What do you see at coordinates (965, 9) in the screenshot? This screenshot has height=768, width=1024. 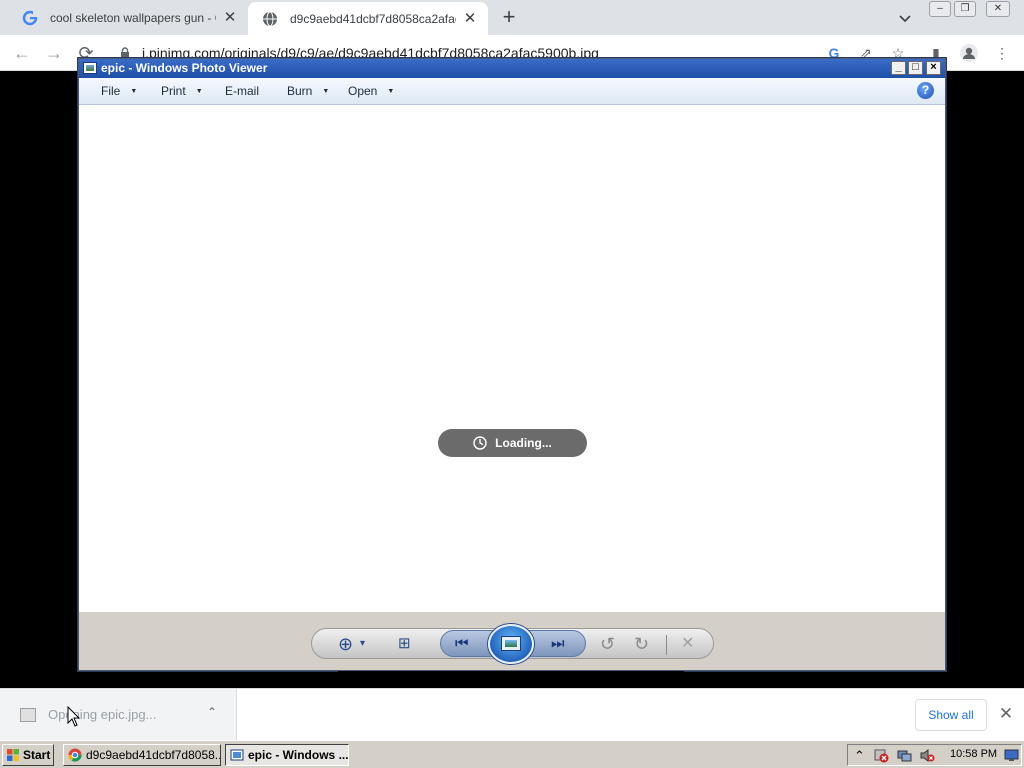 I see `window-restore-button: ❐` at bounding box center [965, 9].